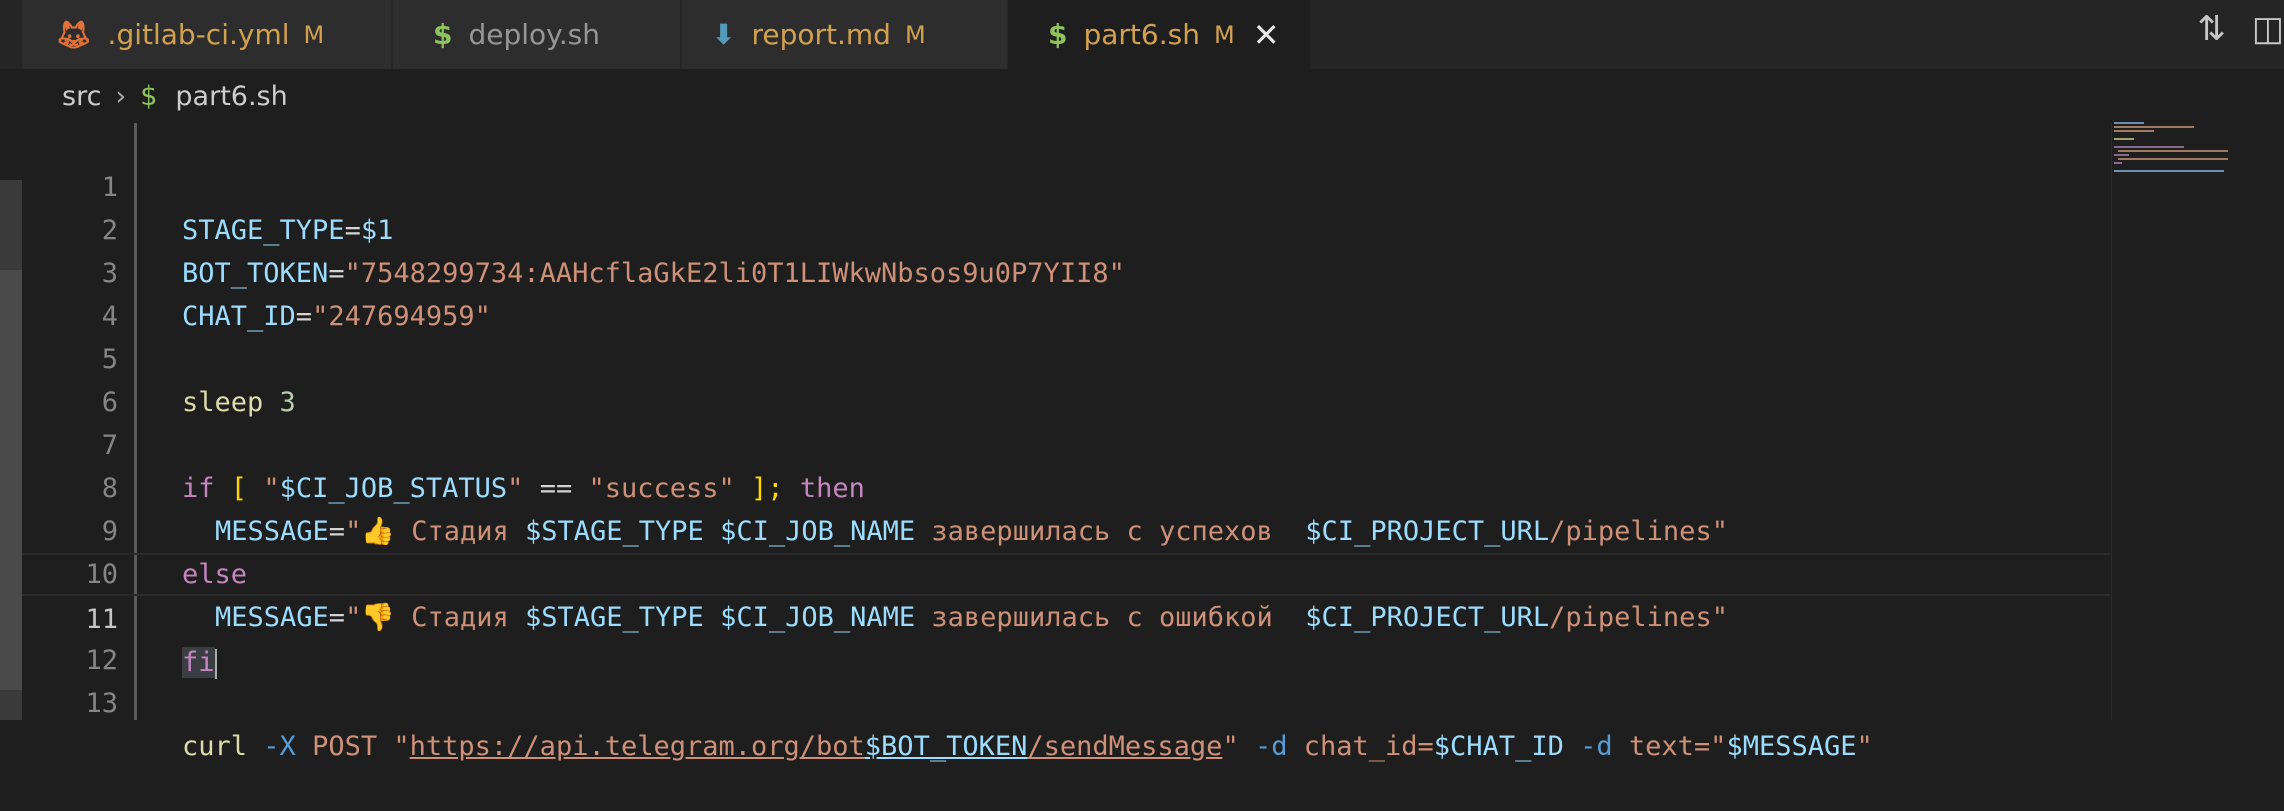 This screenshot has width=2284, height=811. Describe the element at coordinates (121, 96) in the screenshot. I see `chevron-right-icon: ›` at that location.